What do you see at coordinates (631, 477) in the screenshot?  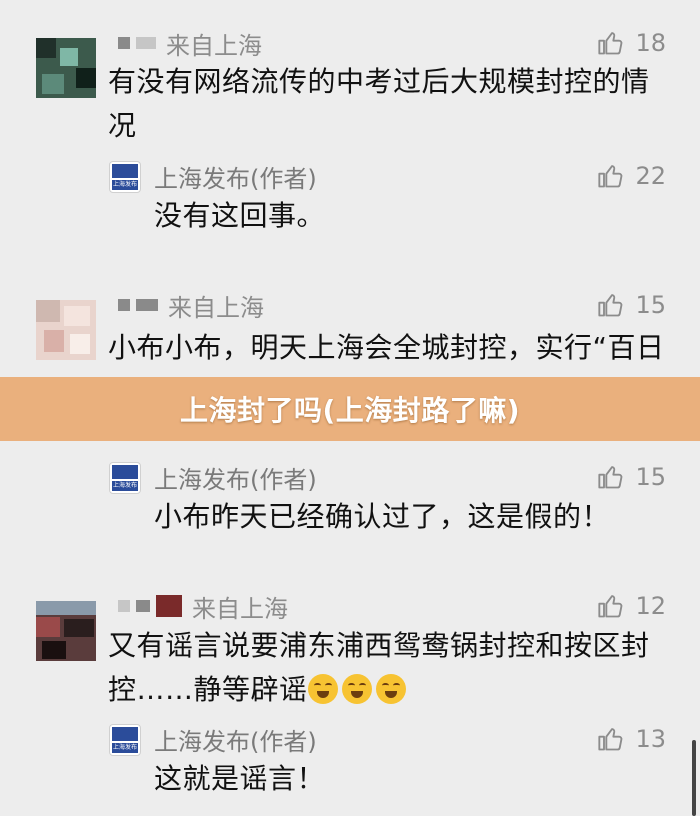 I see `reply-like-button: 15` at bounding box center [631, 477].